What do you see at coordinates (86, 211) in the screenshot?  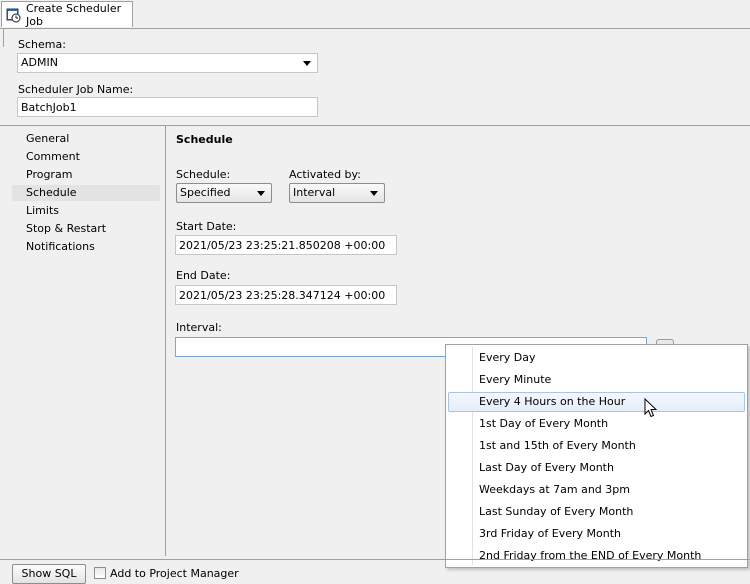 I see `nav-item-limits: Limits` at bounding box center [86, 211].